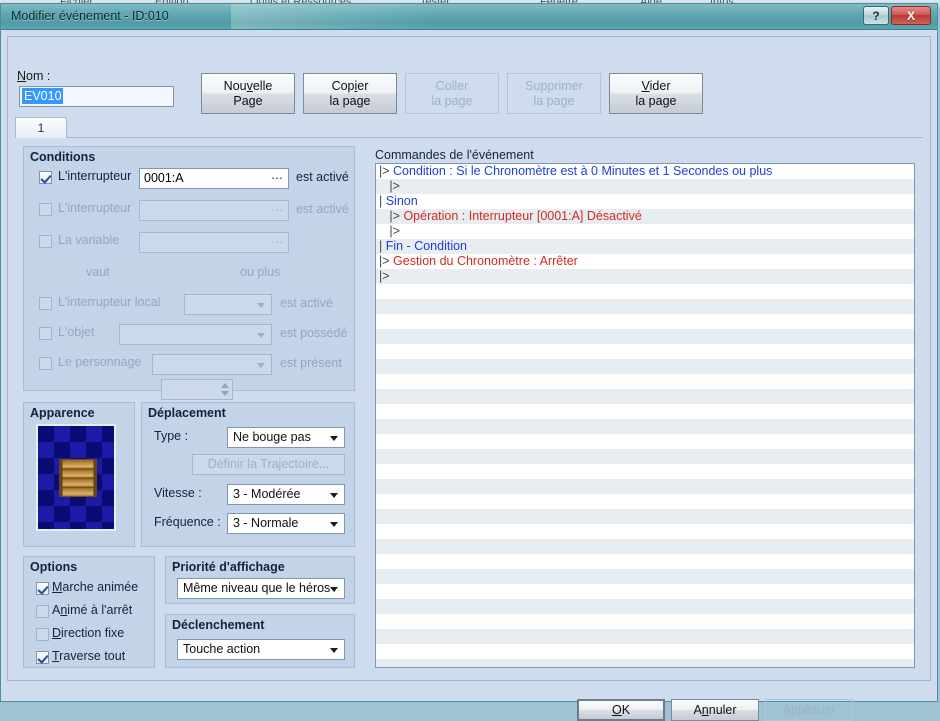 This screenshot has width=940, height=721. I want to click on condition-variable-value-stepper, so click(197, 389).